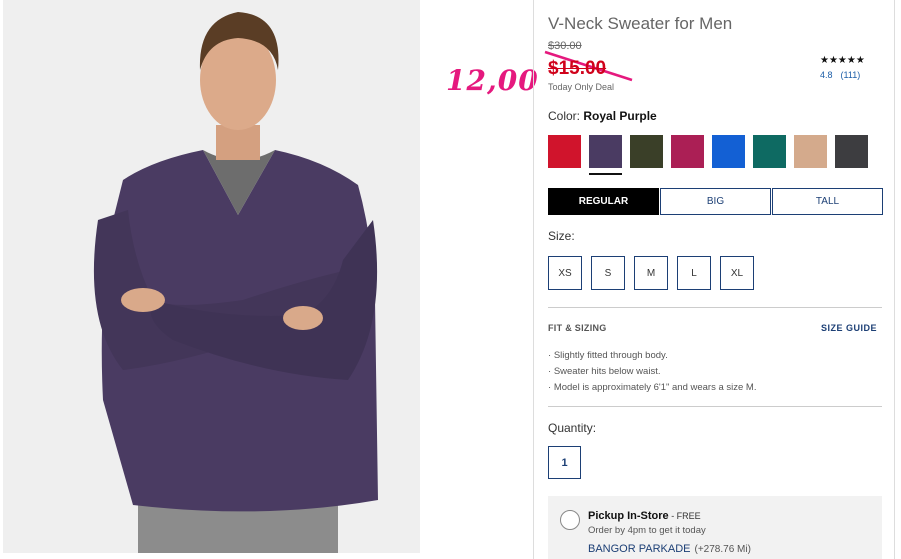 The width and height of the screenshot is (901, 559). What do you see at coordinates (646, 151) in the screenshot?
I see `swatch-olive` at bounding box center [646, 151].